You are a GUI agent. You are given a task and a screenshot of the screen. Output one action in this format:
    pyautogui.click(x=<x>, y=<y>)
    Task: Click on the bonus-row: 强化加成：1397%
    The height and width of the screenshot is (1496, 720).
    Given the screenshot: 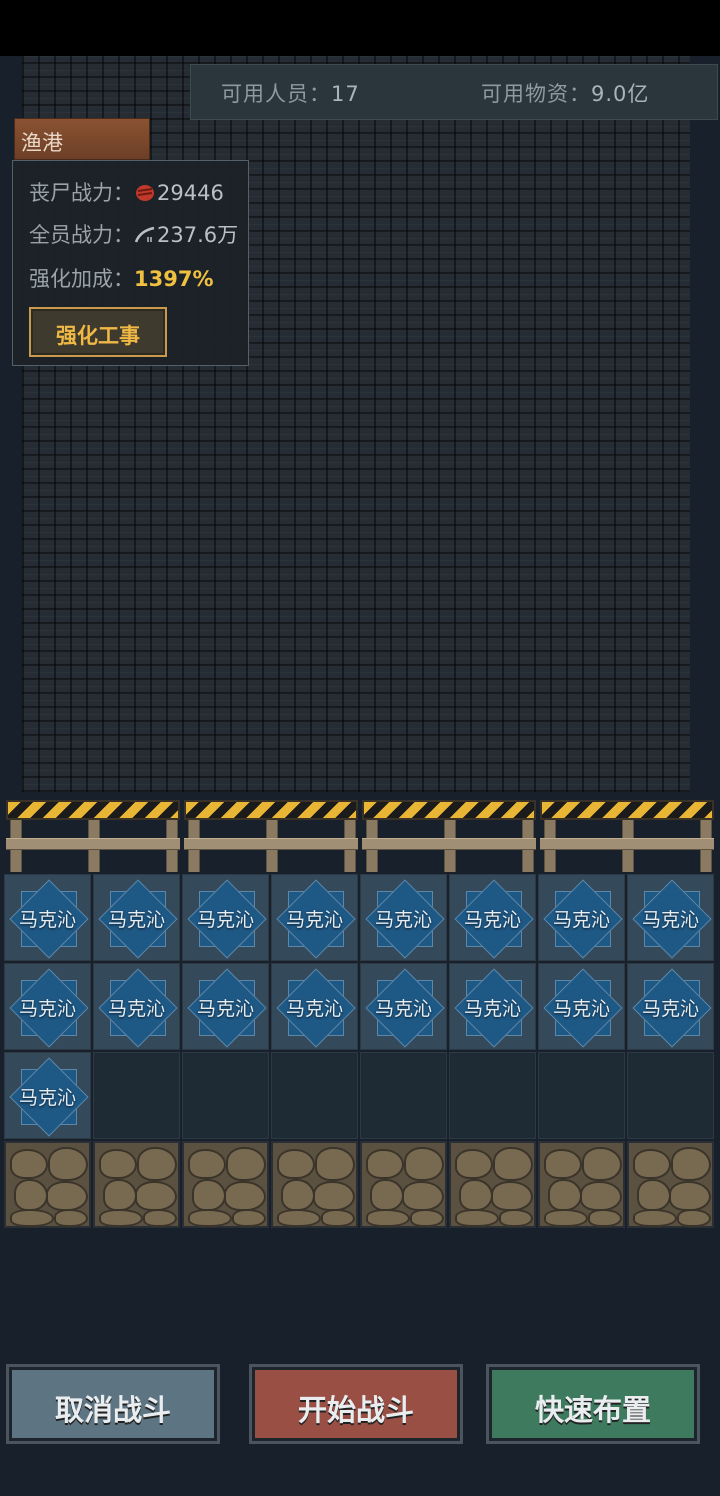 What is the action you would take?
    pyautogui.click(x=121, y=278)
    